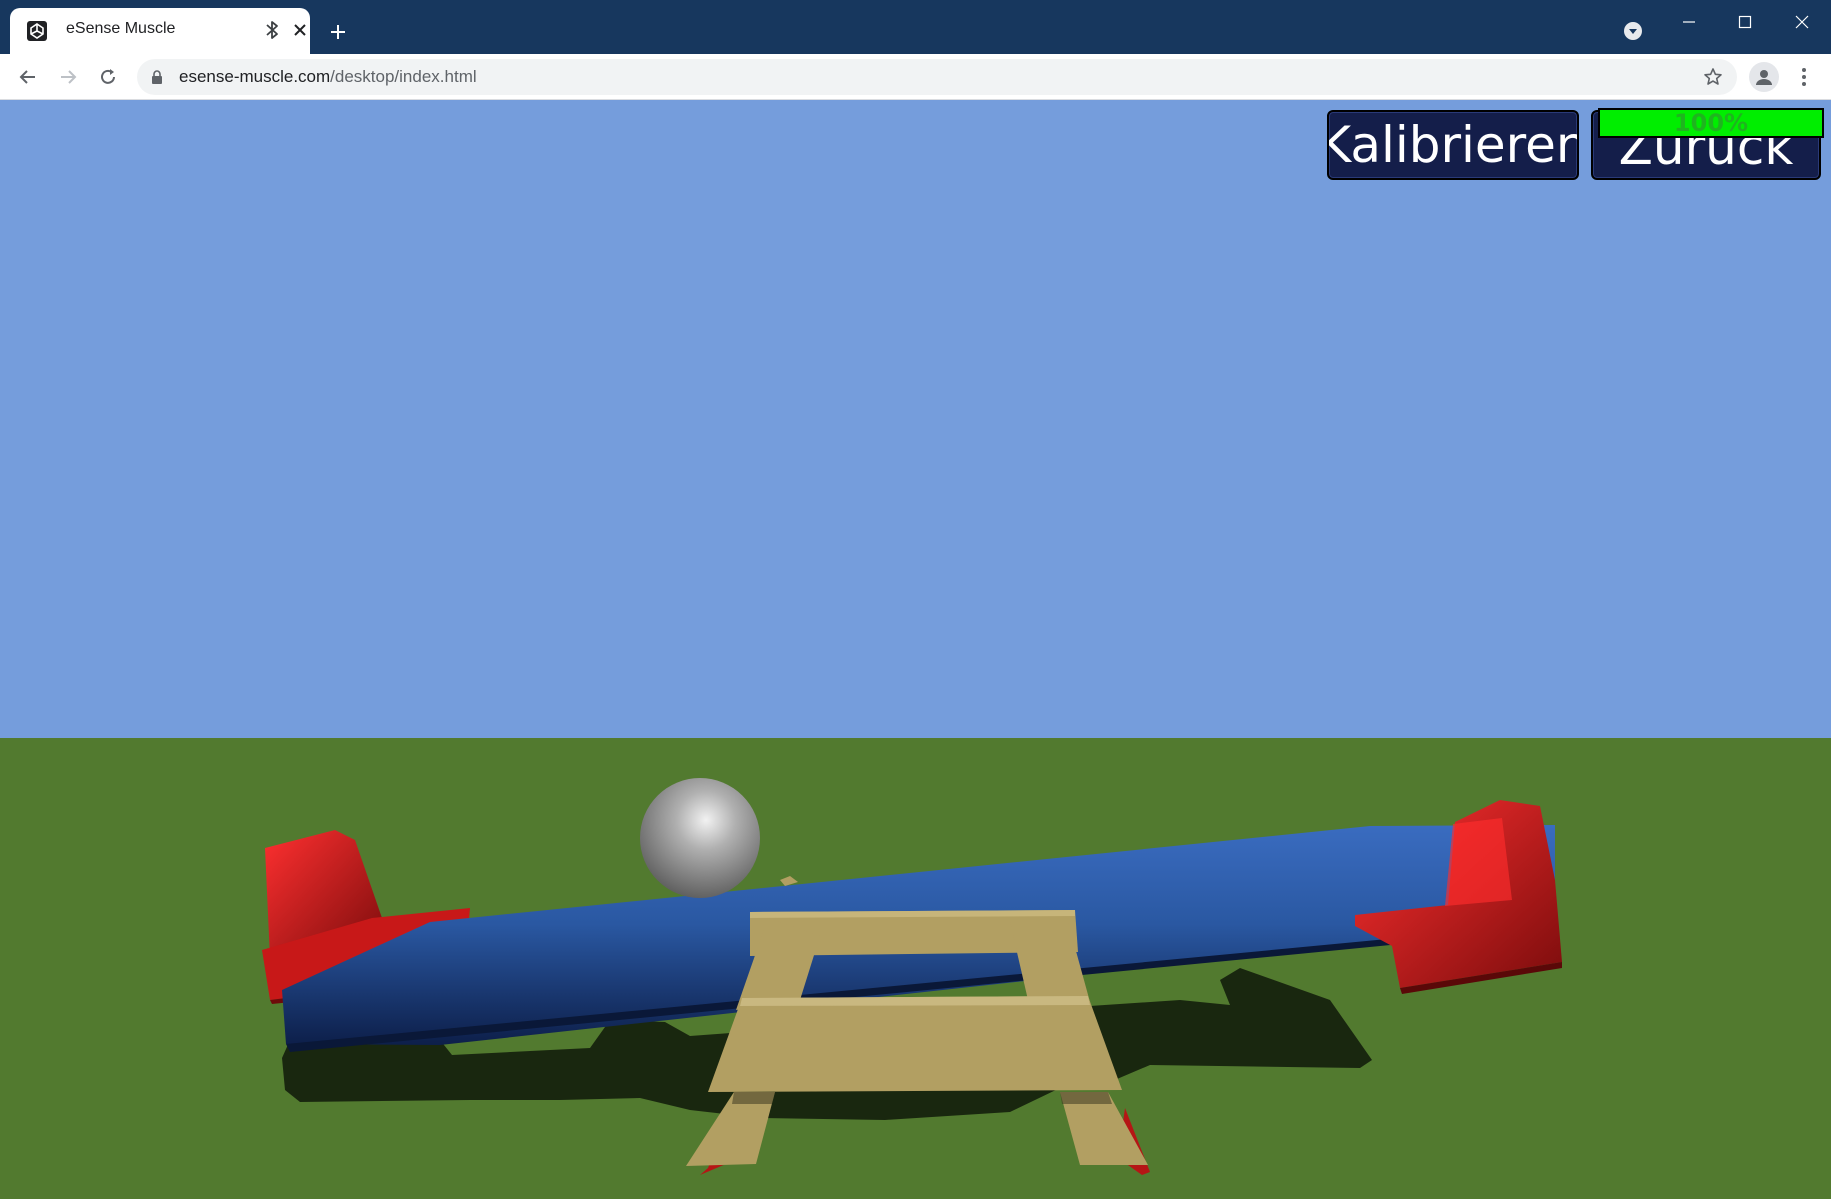 Image resolution: width=1831 pixels, height=1199 pixels. Describe the element at coordinates (37, 31) in the screenshot. I see `unity-icon` at that location.